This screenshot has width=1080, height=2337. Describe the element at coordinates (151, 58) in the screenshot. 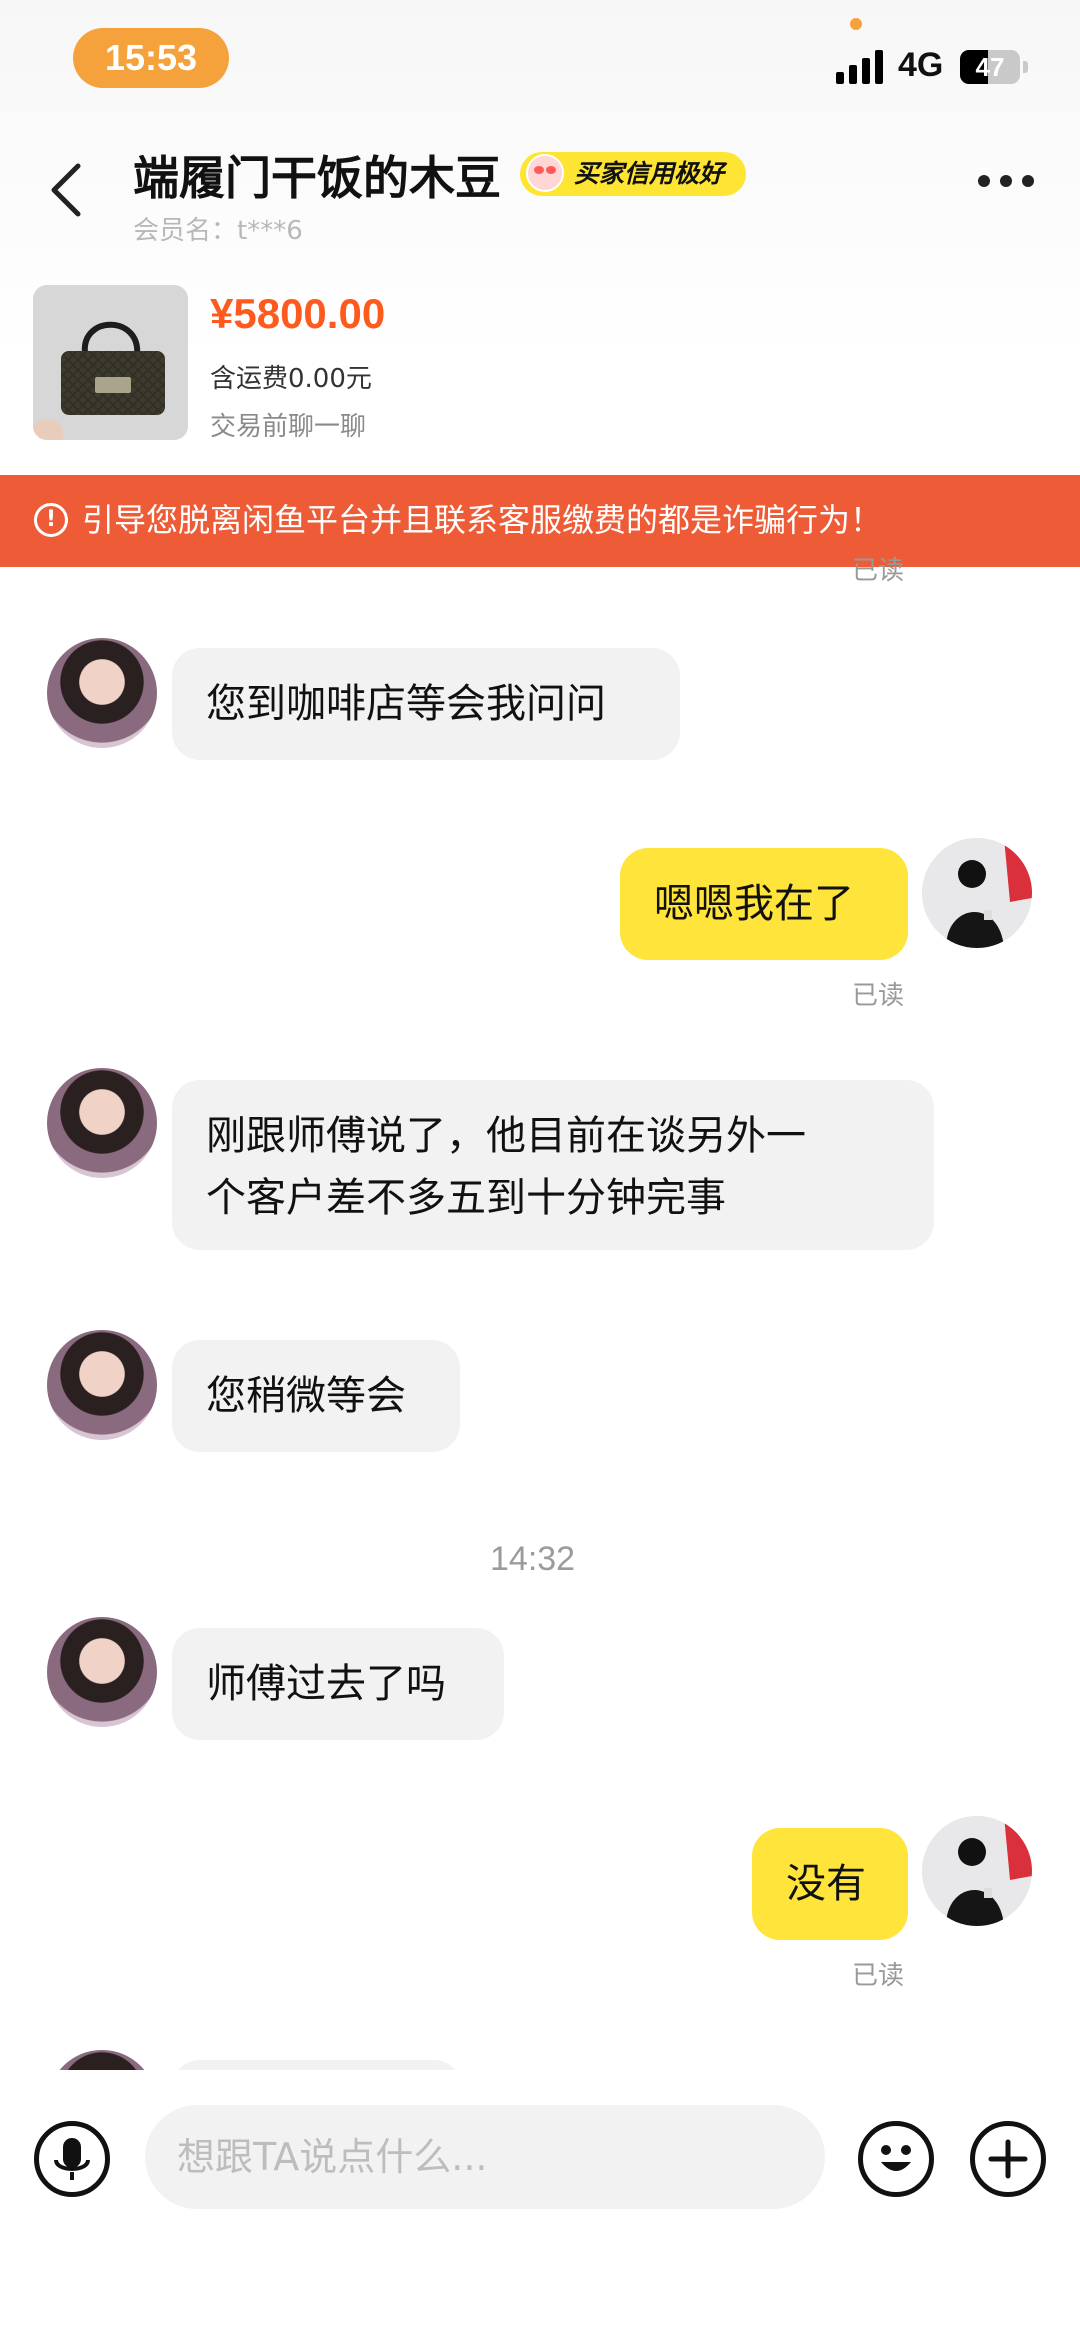

I see `status-time: 15:53` at that location.